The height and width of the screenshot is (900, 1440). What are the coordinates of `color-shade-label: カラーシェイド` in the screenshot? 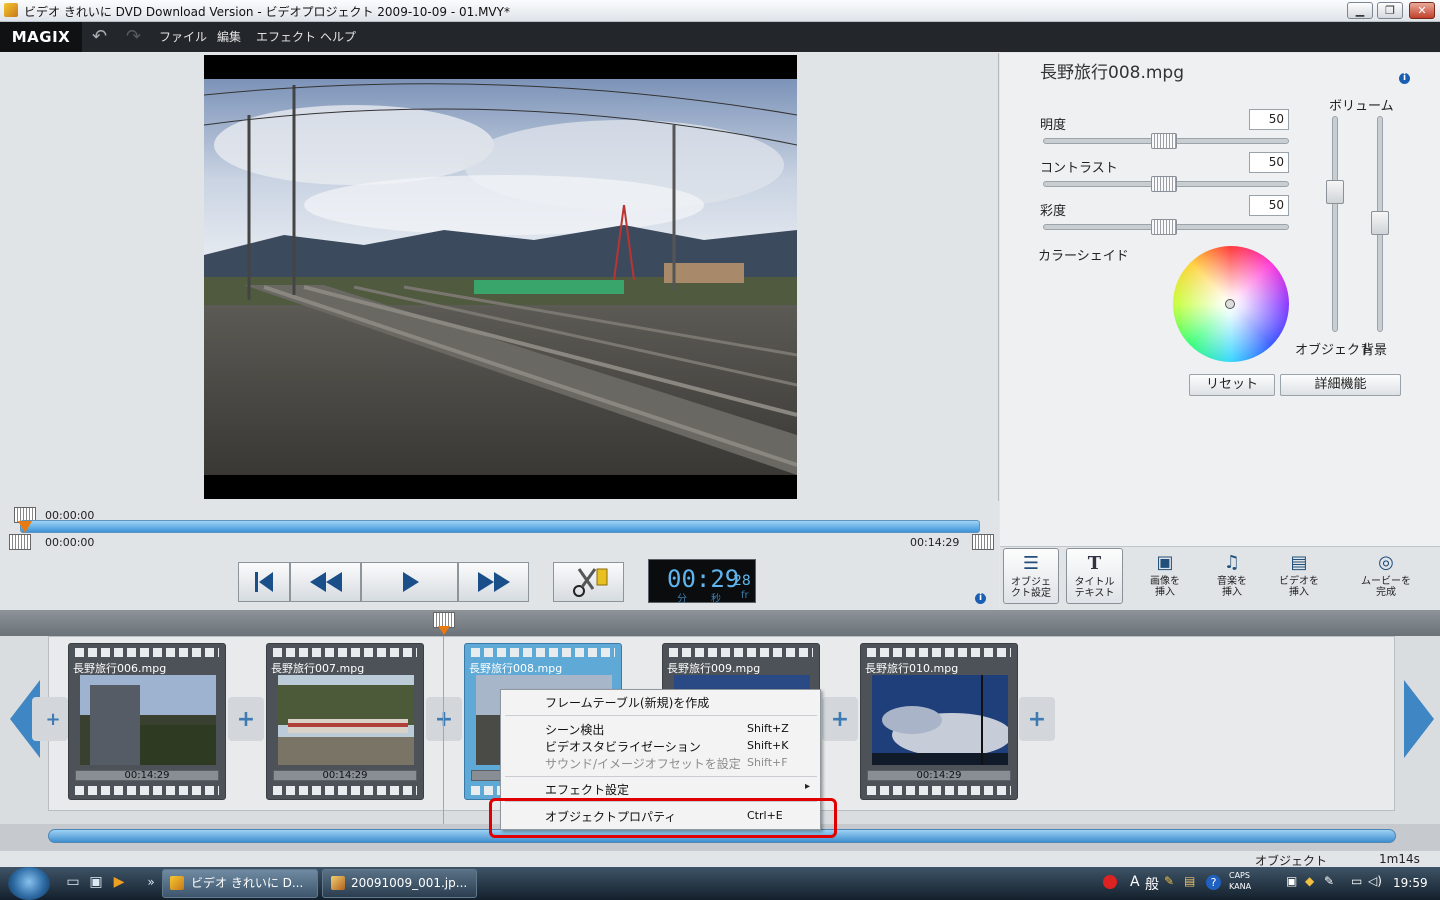 It's located at (1083, 256).